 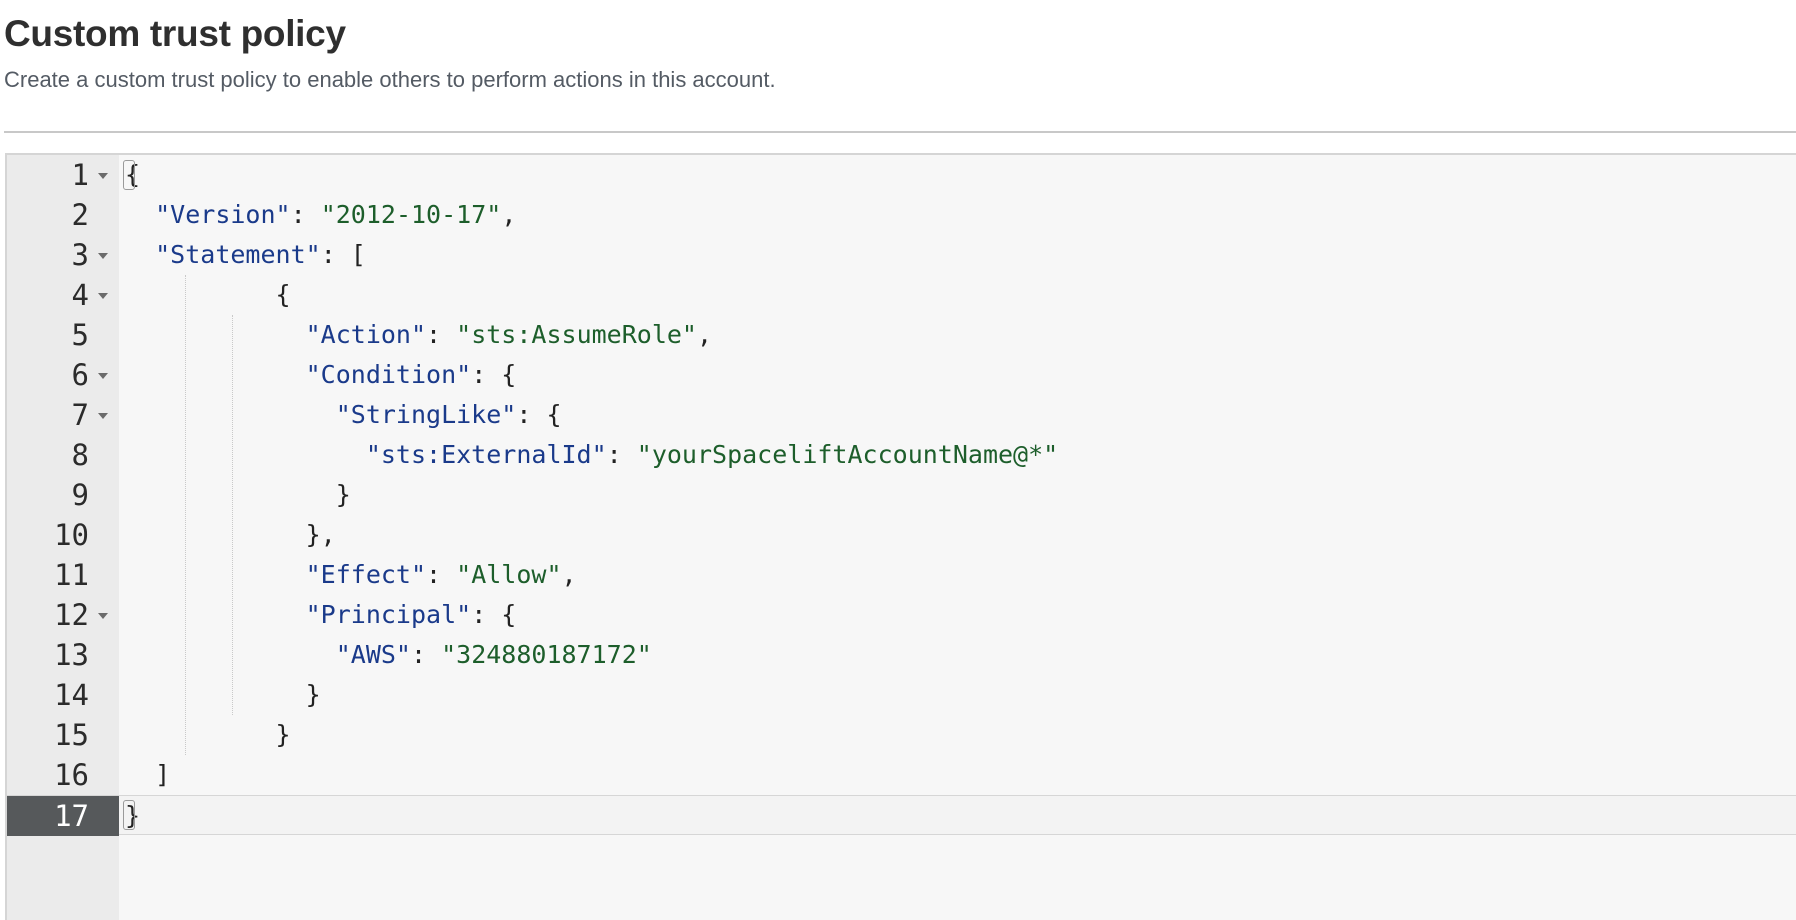 What do you see at coordinates (901, 775) in the screenshot?
I see `code-line: 16 ]` at bounding box center [901, 775].